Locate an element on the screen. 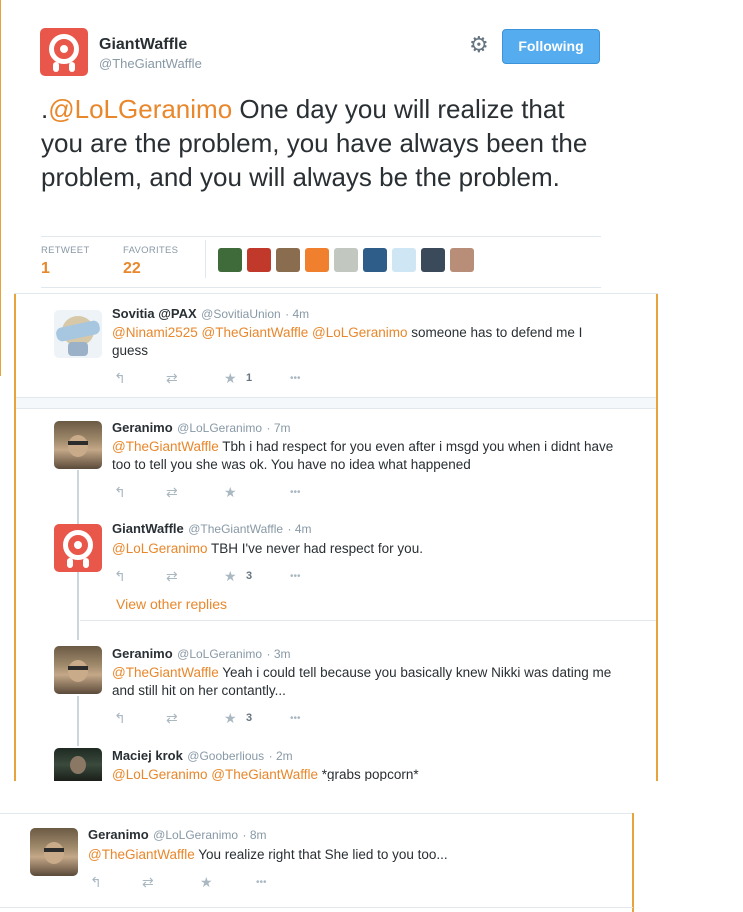  main-author-name: GiantWaffle is located at coordinates (143, 45).